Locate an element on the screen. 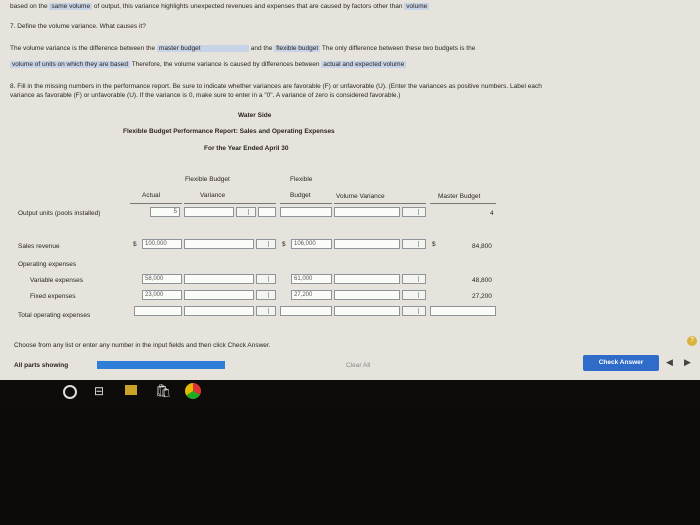 This screenshot has height=525, width=700. sales-vol-var-fu-select is located at coordinates (414, 244).